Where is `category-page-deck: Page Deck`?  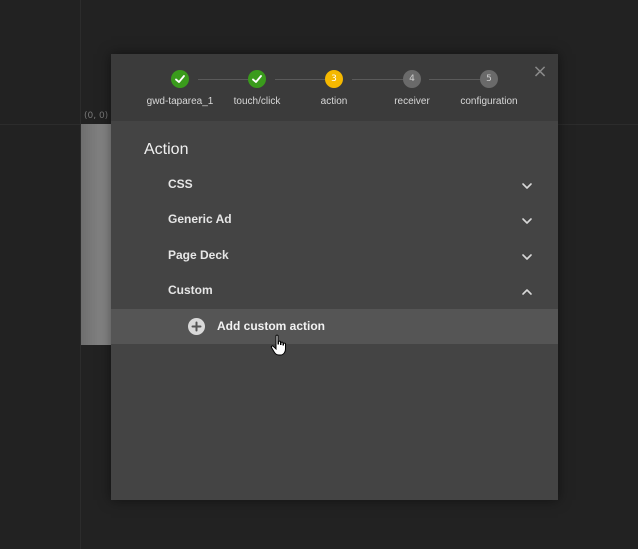 category-page-deck: Page Deck is located at coordinates (334, 255).